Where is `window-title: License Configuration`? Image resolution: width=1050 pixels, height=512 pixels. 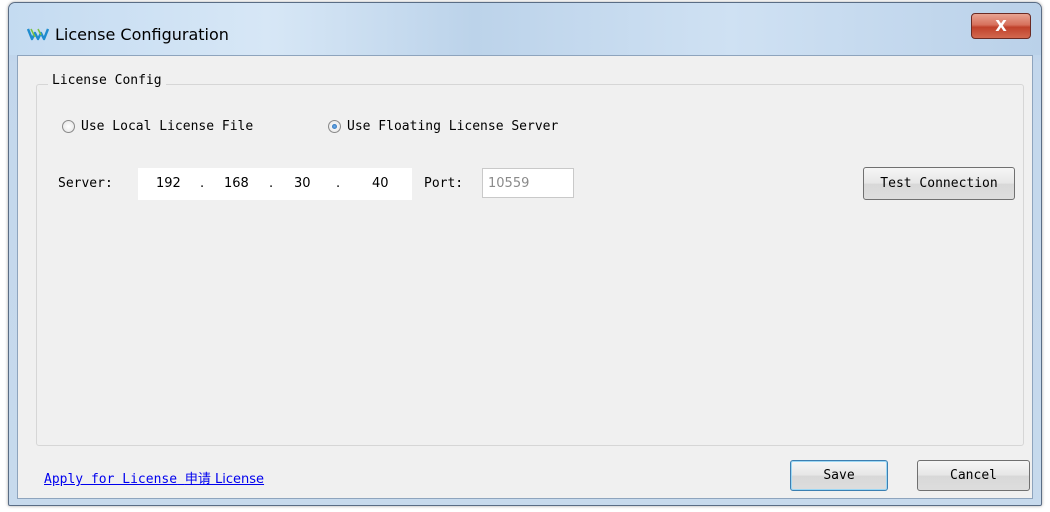 window-title: License Configuration is located at coordinates (142, 34).